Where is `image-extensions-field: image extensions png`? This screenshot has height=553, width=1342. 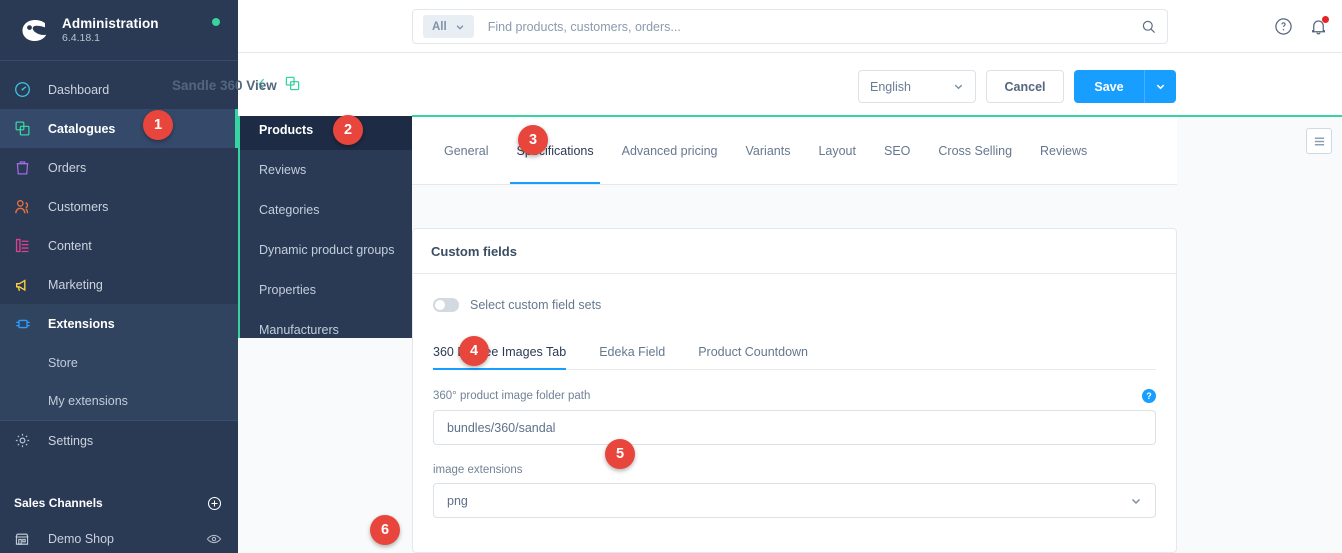 image-extensions-field: image extensions png is located at coordinates (794, 491).